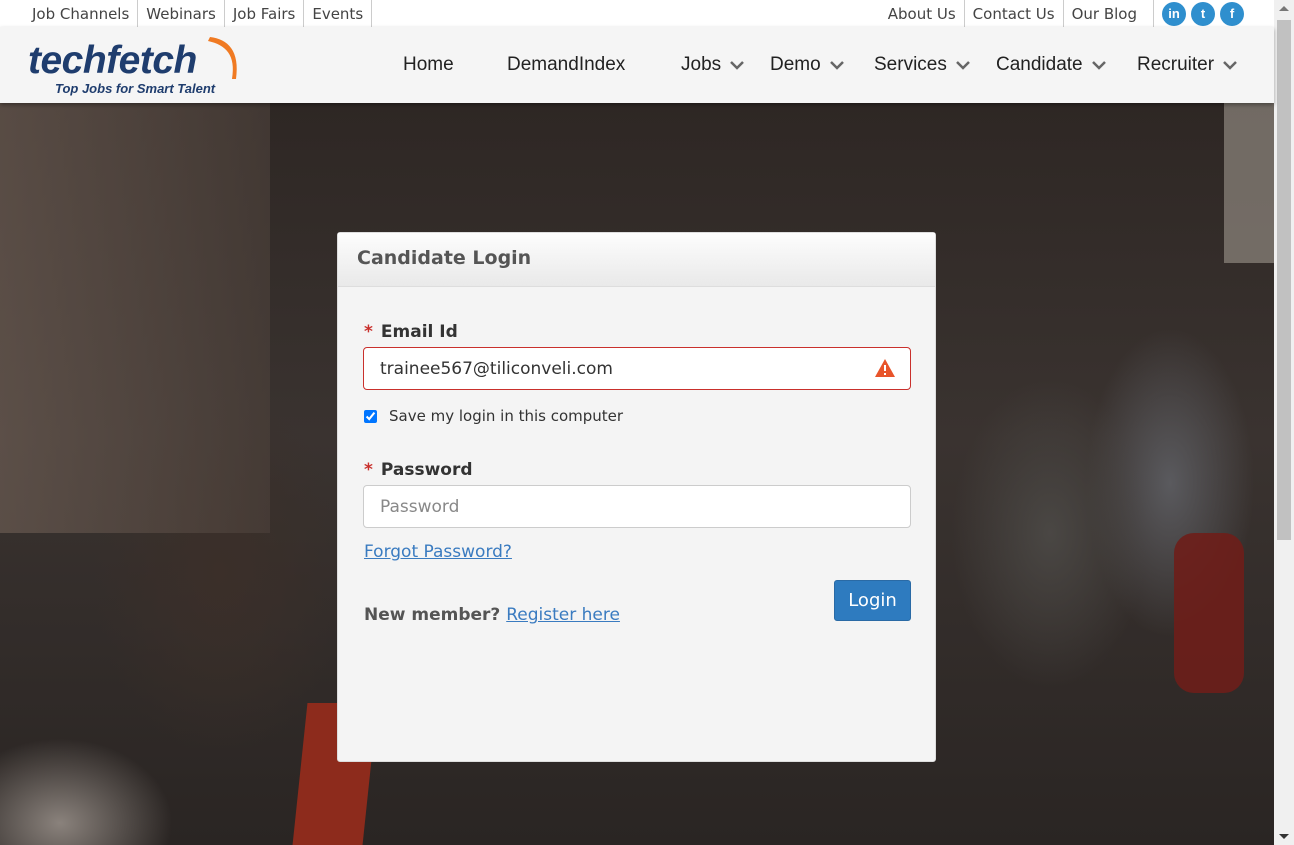 Image resolution: width=1294 pixels, height=845 pixels. I want to click on nav-demandindex-label: DemandIndex, so click(566, 64).